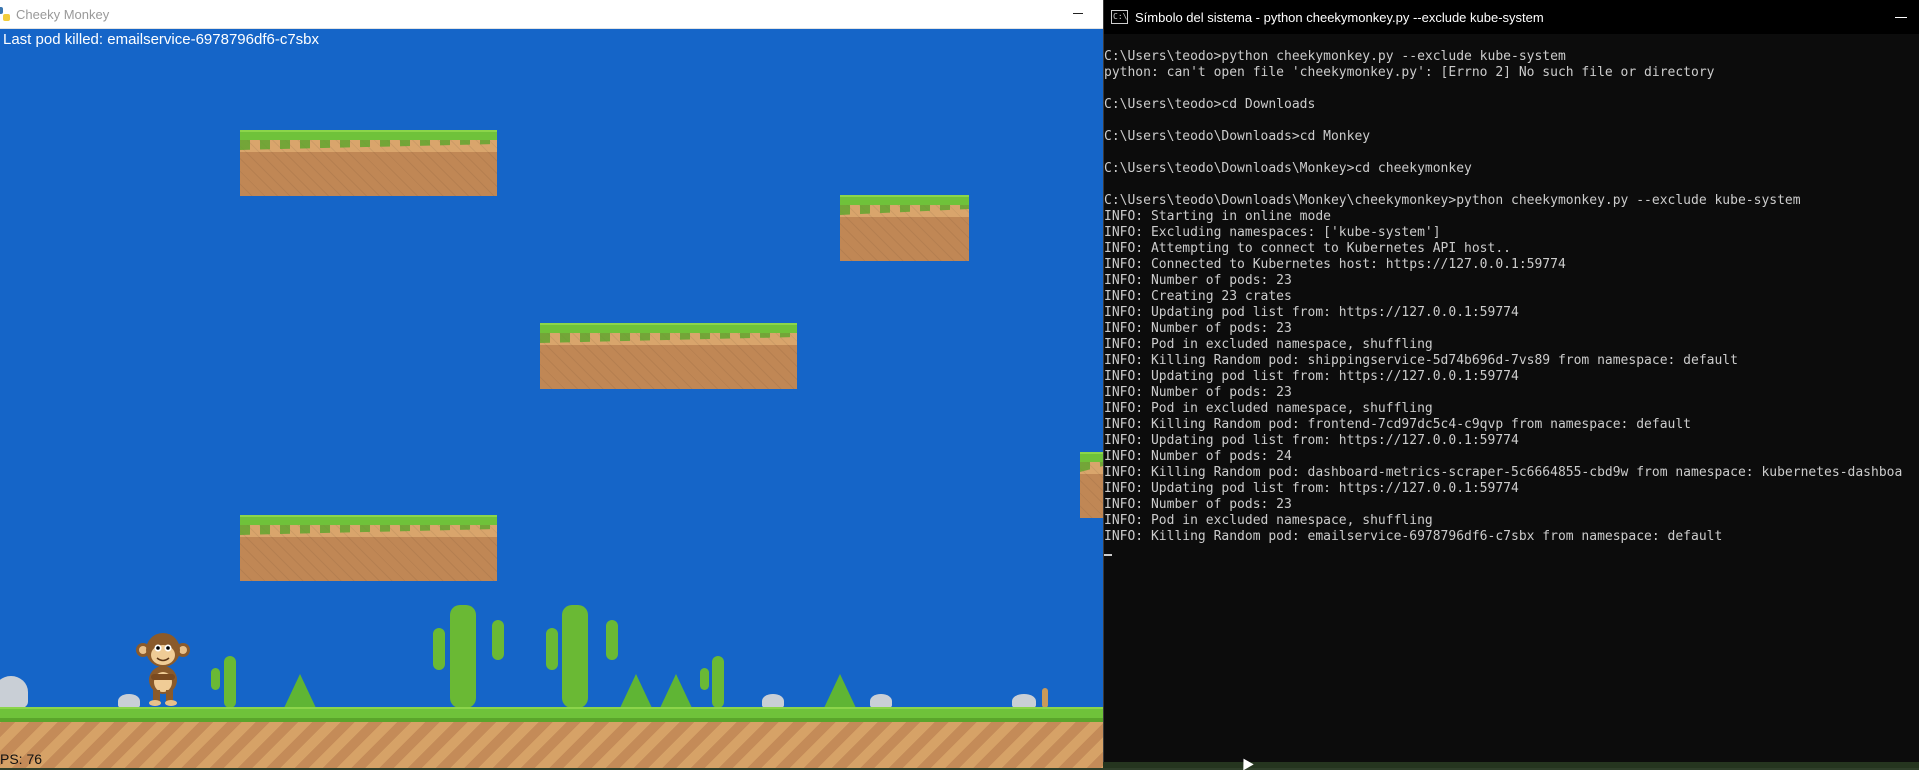 The width and height of the screenshot is (1919, 770). Describe the element at coordinates (1091, 485) in the screenshot. I see `platform-partial` at that location.